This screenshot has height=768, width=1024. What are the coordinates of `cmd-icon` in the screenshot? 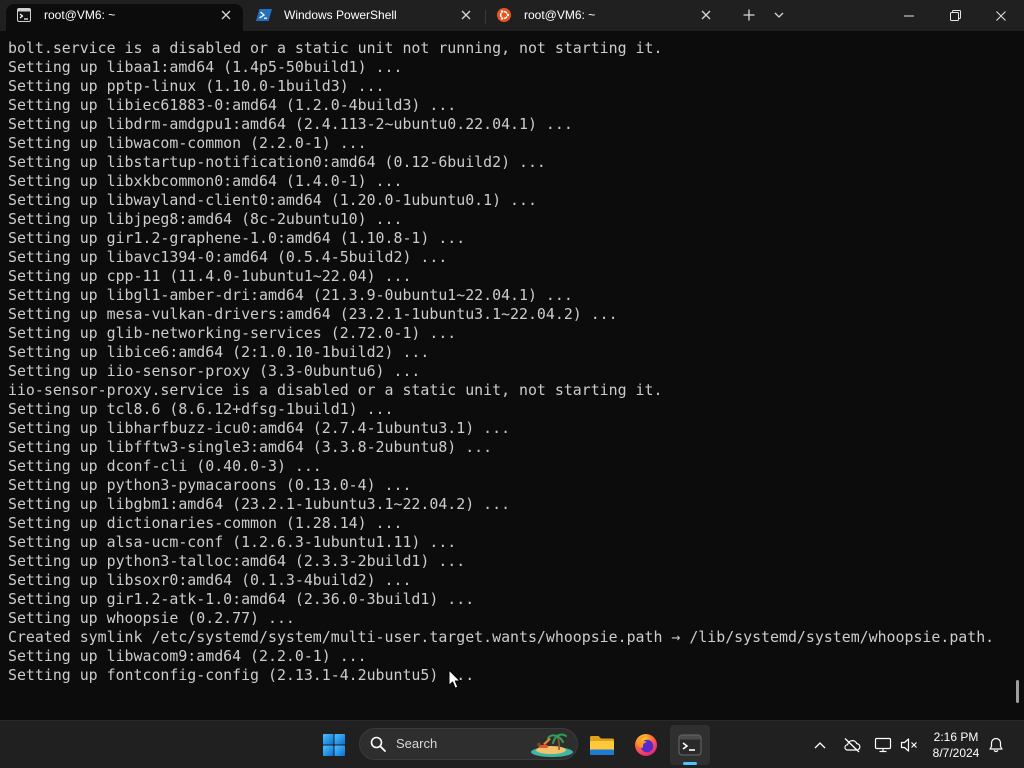 It's located at (24, 15).